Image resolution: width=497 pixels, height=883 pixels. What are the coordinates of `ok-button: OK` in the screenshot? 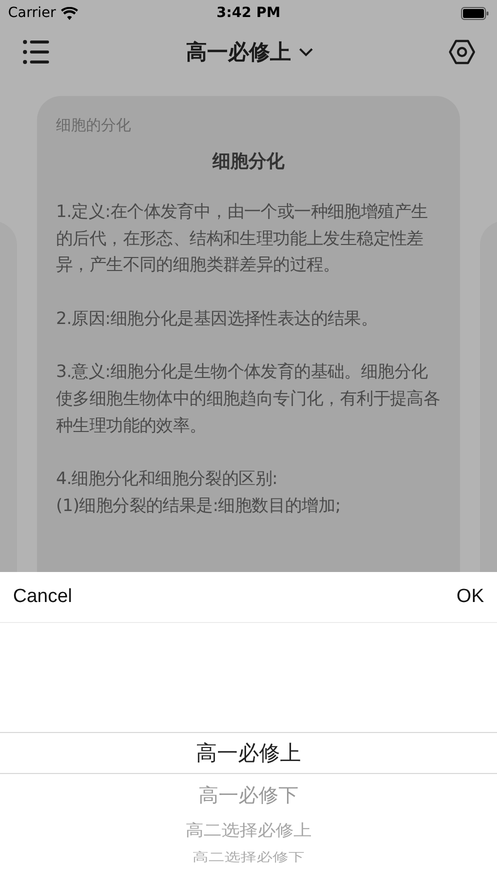 It's located at (470, 597).